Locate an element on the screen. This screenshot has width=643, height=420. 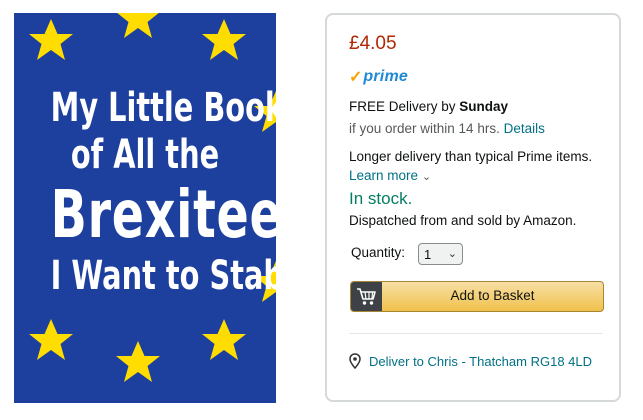
details-link: Details is located at coordinates (524, 128).